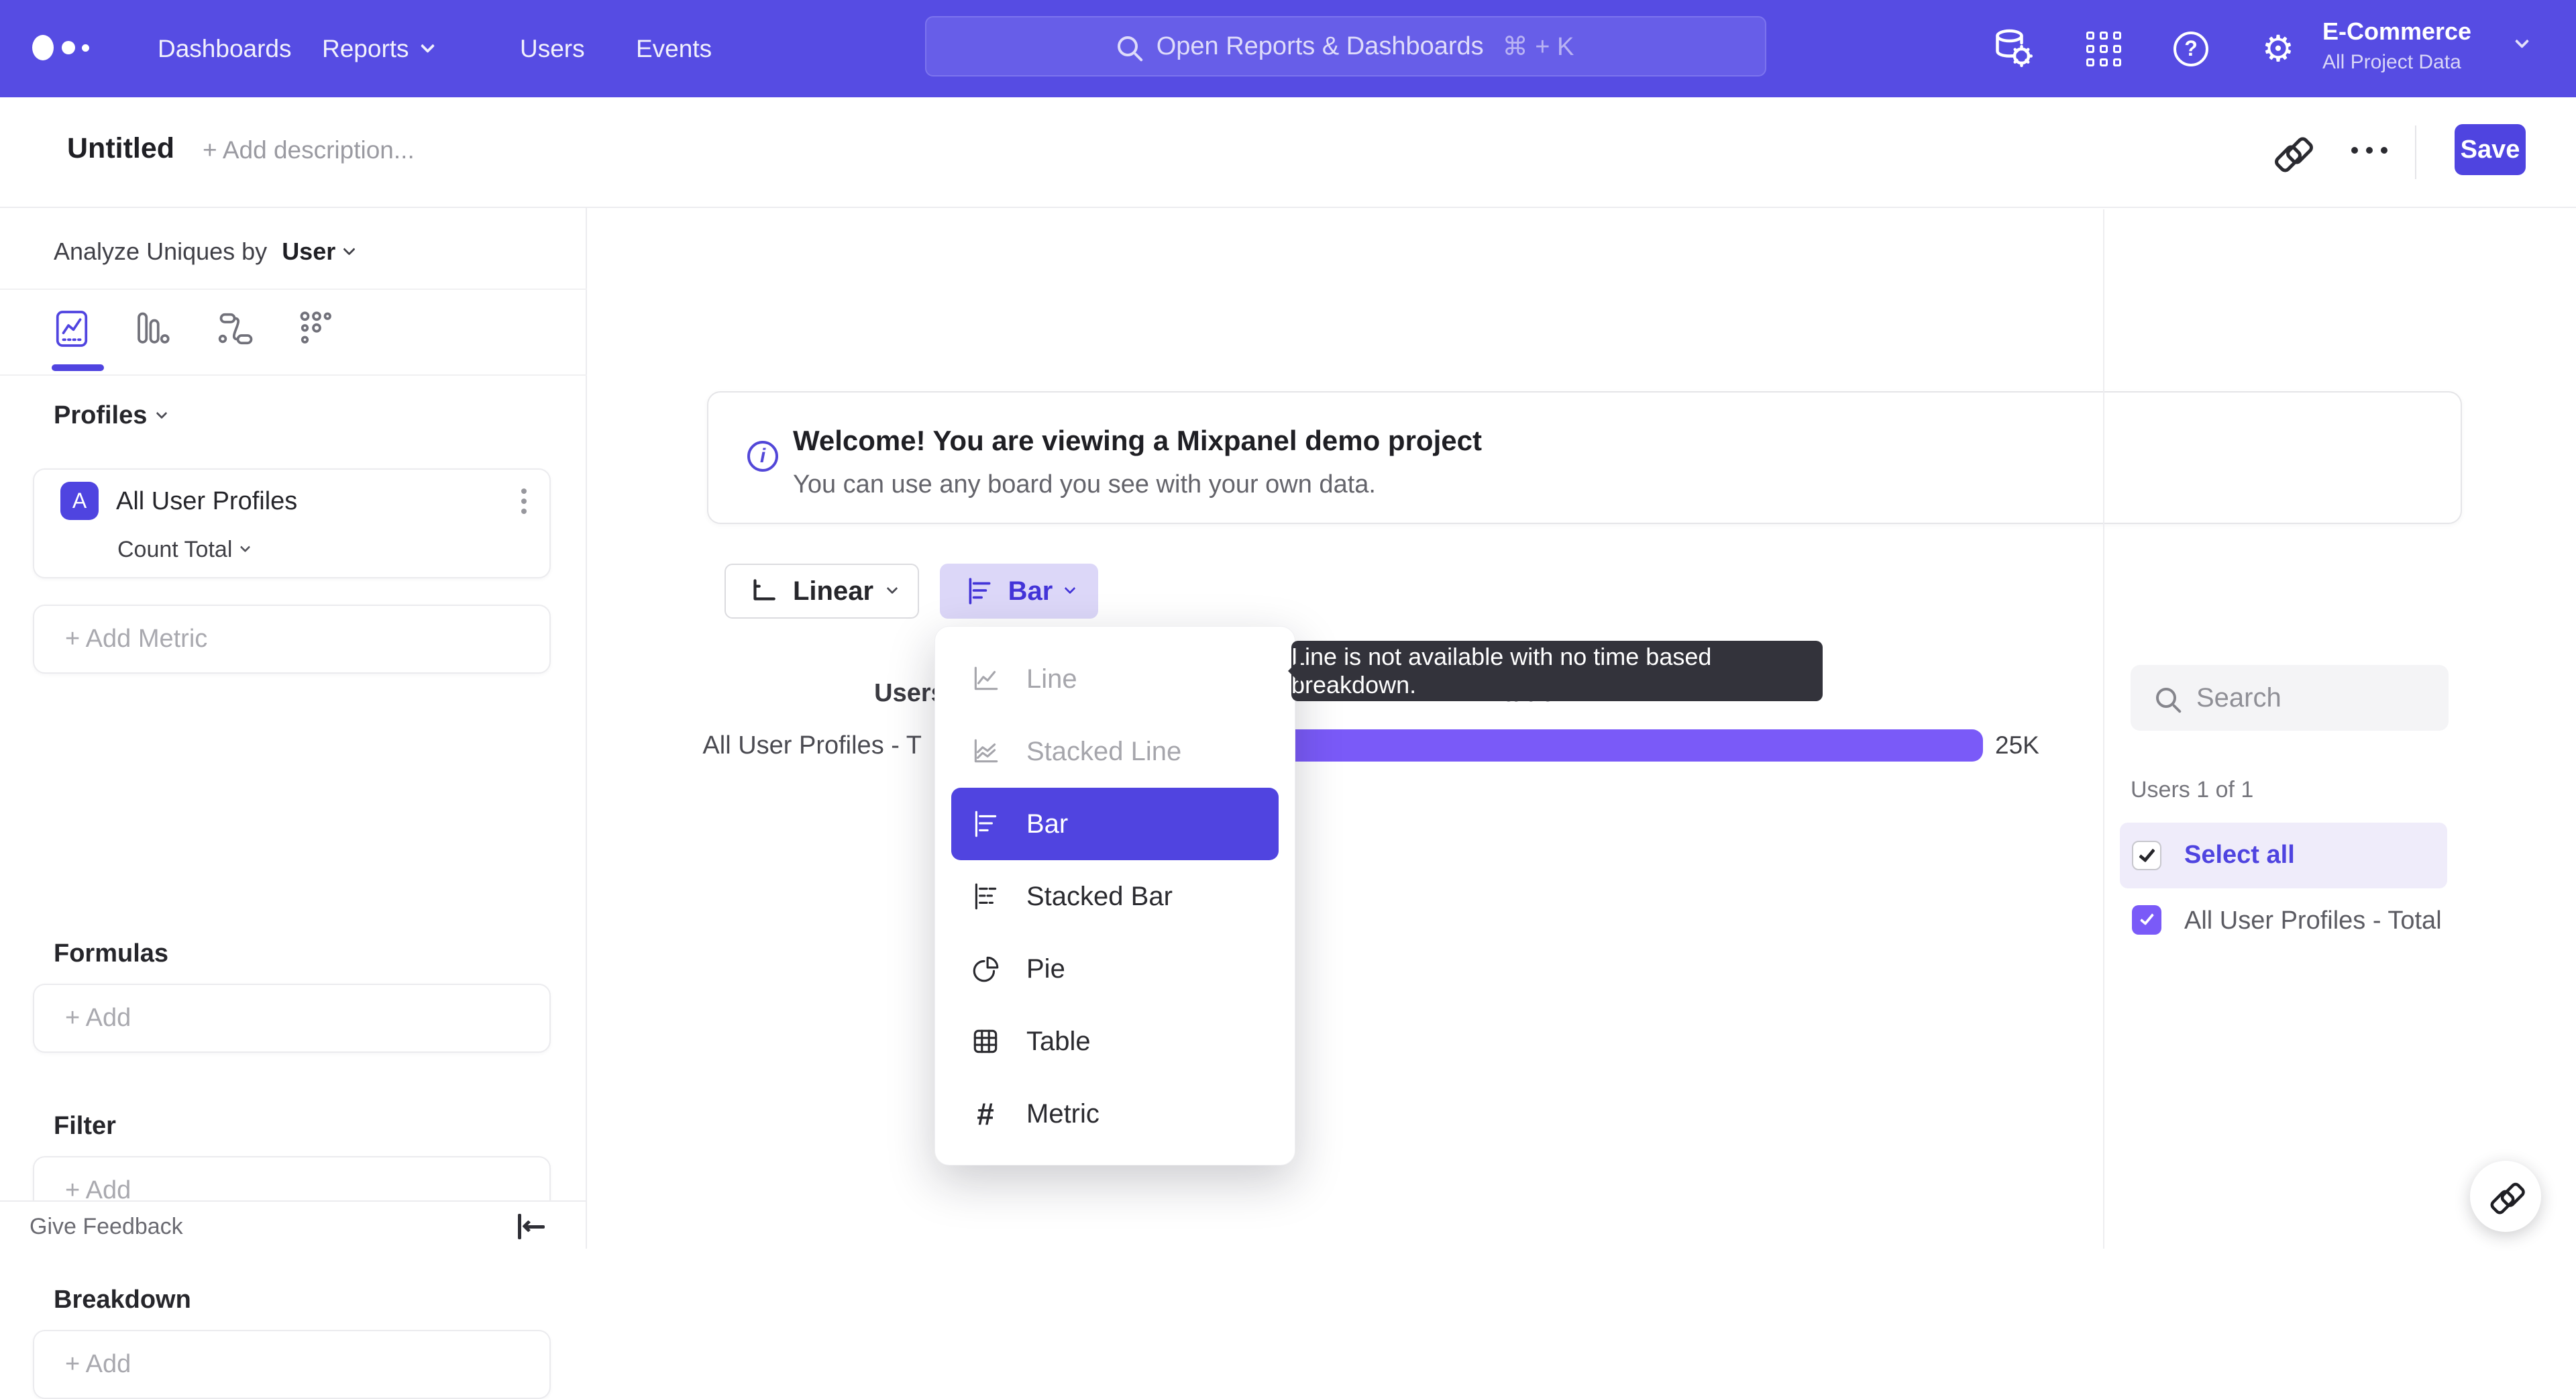 This screenshot has height=1399, width=2576. What do you see at coordinates (292, 1364) in the screenshot?
I see `add-breakdown-button: + Add` at bounding box center [292, 1364].